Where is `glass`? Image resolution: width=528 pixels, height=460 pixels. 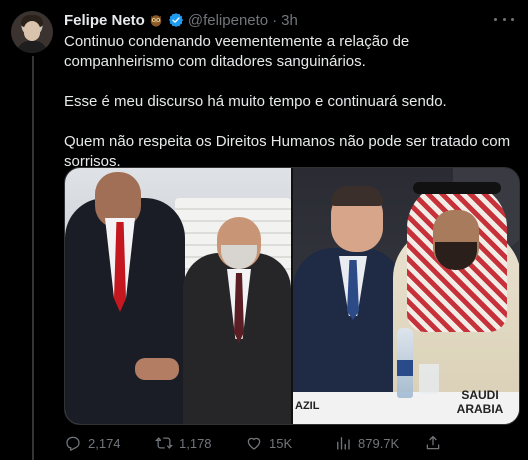 glass is located at coordinates (429, 379).